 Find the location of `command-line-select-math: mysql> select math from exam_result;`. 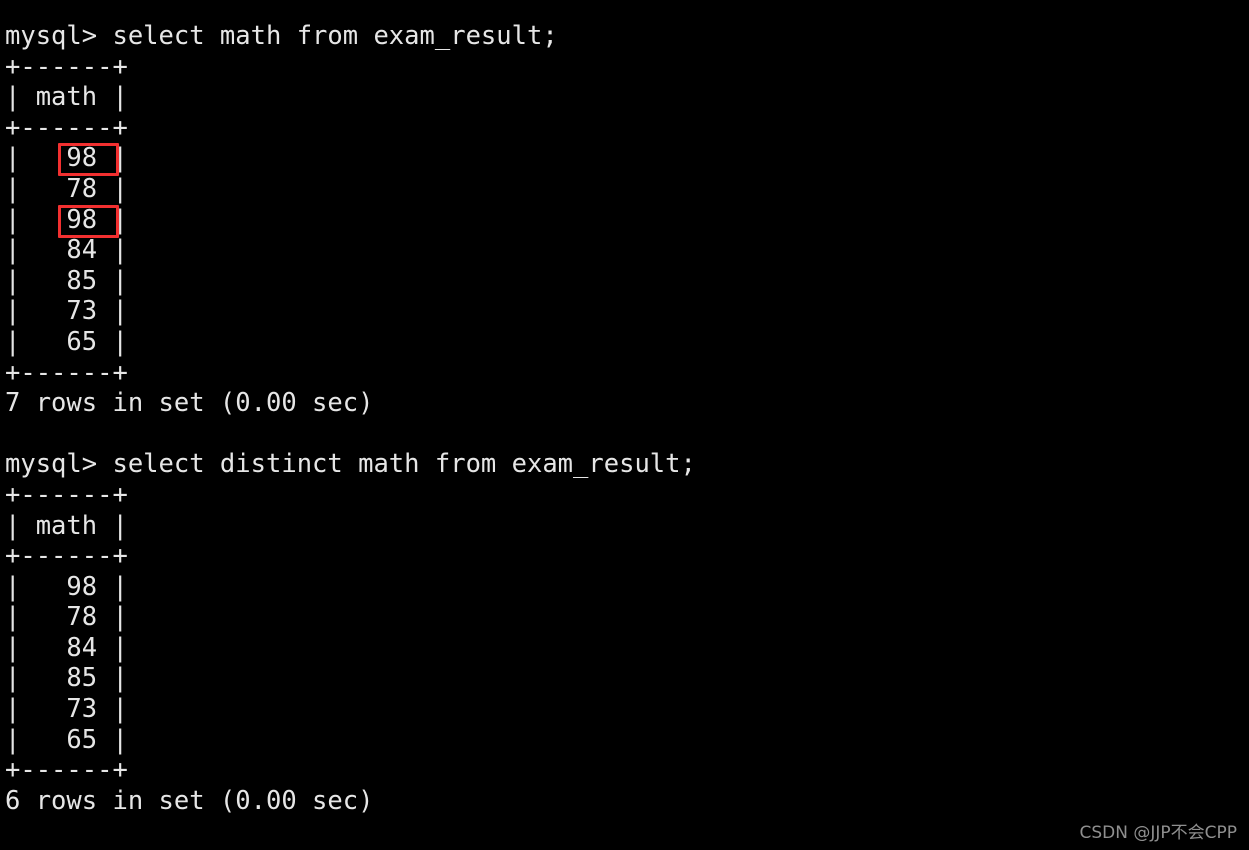

command-line-select-math: mysql> select math from exam_result; is located at coordinates (281, 36).